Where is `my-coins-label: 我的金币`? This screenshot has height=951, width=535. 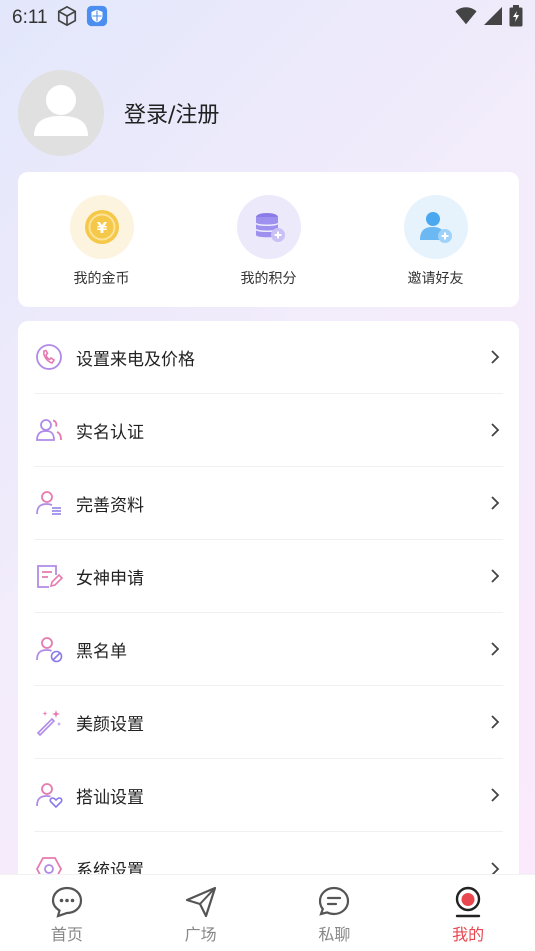 my-coins-label: 我的金币 is located at coordinates (101, 279).